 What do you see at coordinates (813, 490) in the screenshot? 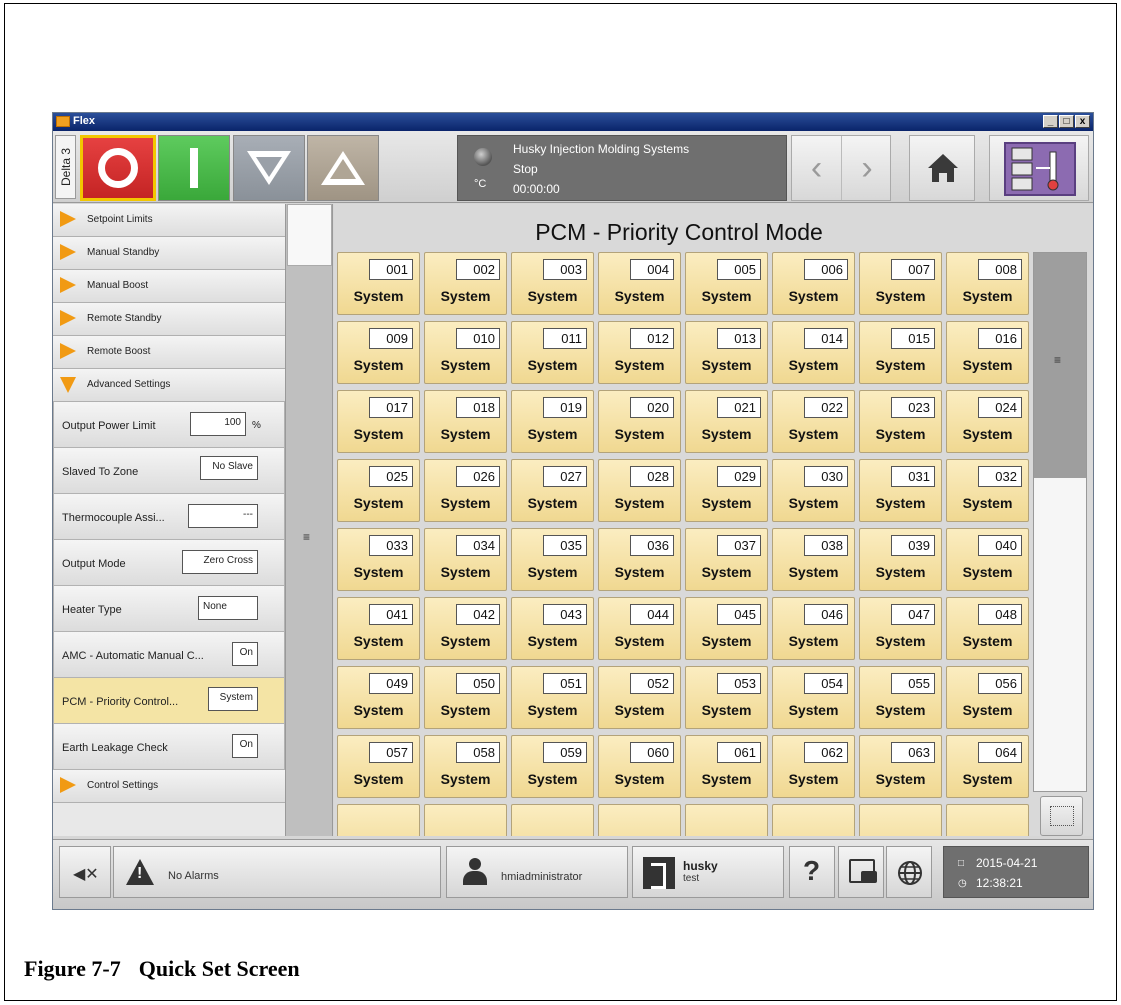
I see `zone-tile: 030 System` at bounding box center [813, 490].